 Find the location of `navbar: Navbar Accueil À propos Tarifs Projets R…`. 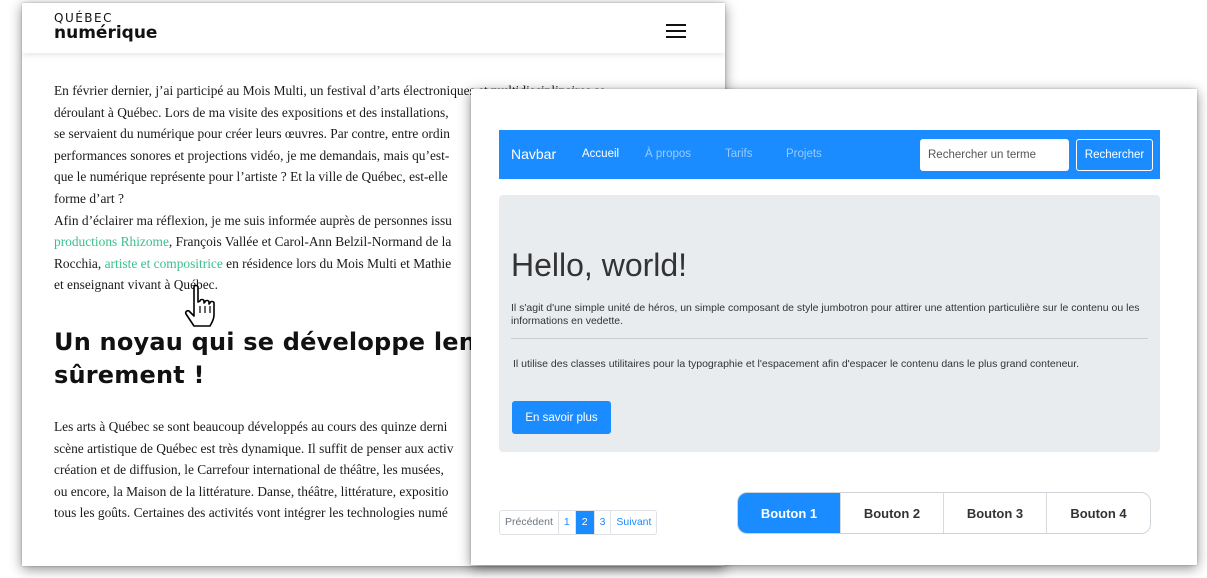

navbar: Navbar Accueil À propos Tarifs Projets R… is located at coordinates (829, 154).